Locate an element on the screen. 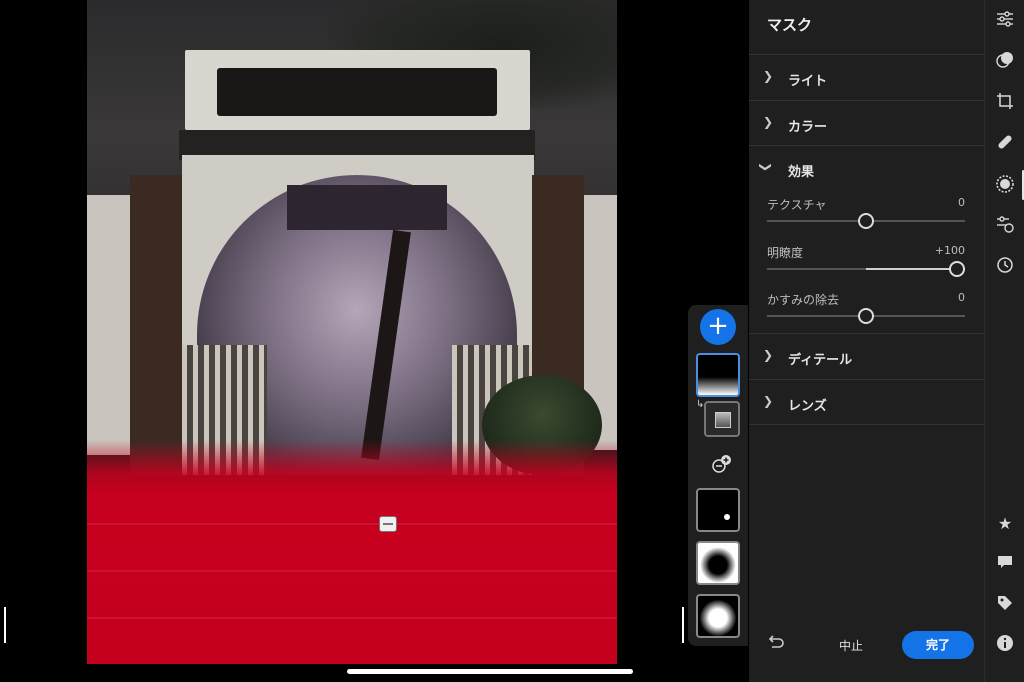 This screenshot has height=682, width=1024. section-label: ディテール is located at coordinates (820, 360).